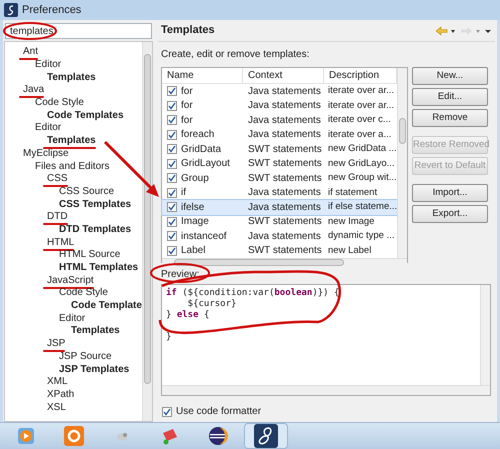 The height and width of the screenshot is (449, 500). Describe the element at coordinates (78, 31) in the screenshot. I see `search-field: templates` at that location.